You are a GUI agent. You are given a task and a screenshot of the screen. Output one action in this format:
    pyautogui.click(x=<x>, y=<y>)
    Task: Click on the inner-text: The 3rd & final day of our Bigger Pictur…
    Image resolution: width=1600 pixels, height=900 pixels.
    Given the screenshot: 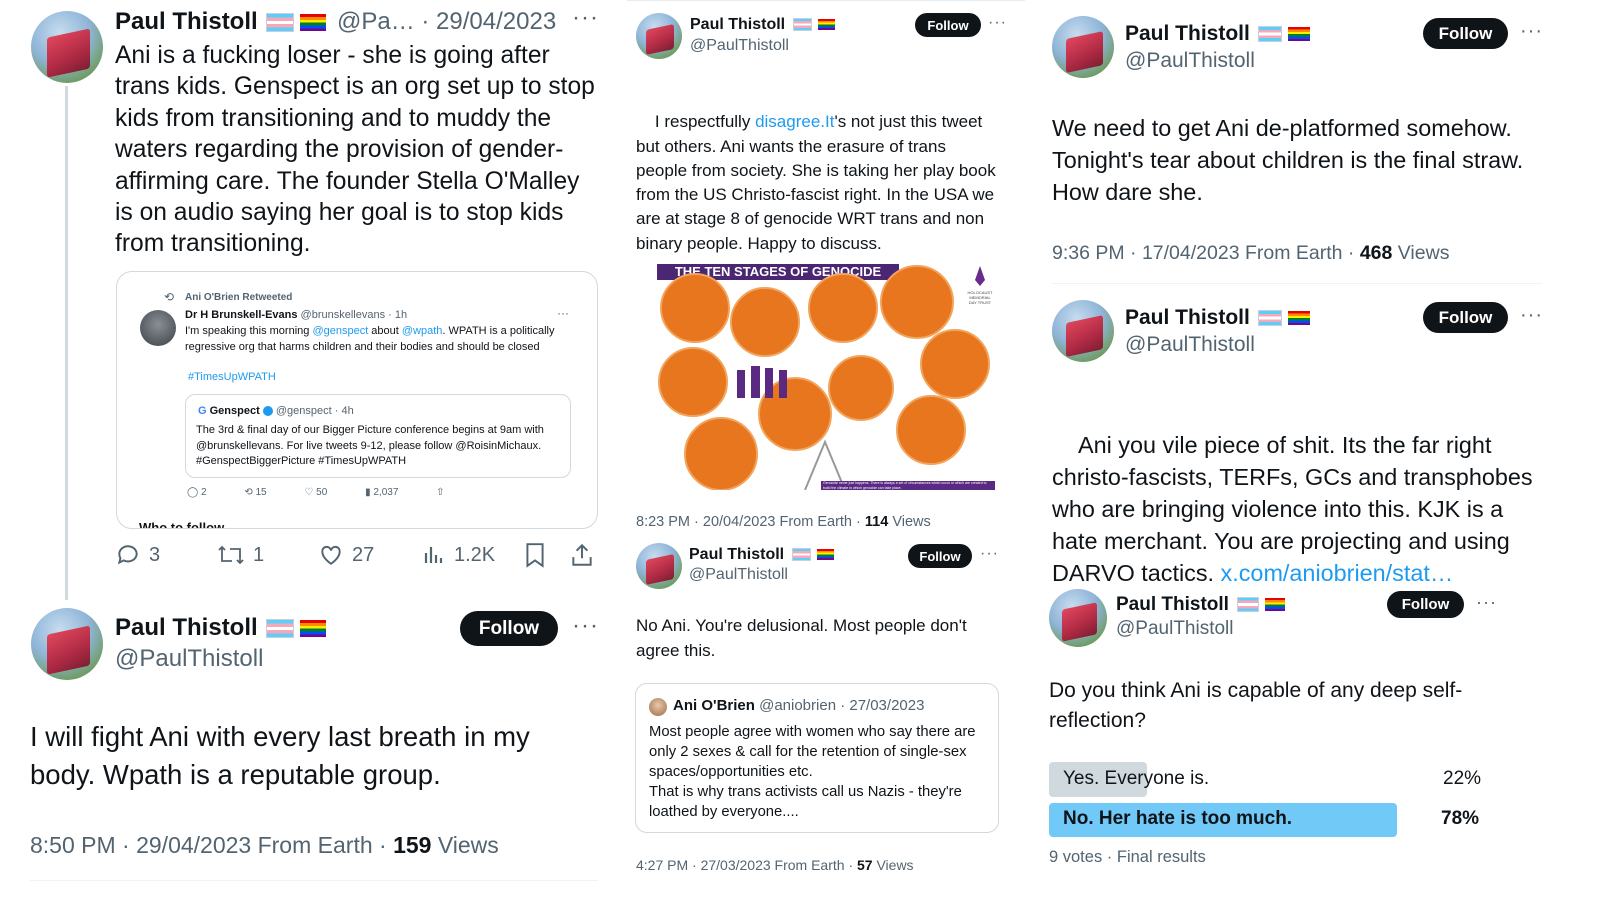 What is the action you would take?
    pyautogui.click(x=370, y=445)
    